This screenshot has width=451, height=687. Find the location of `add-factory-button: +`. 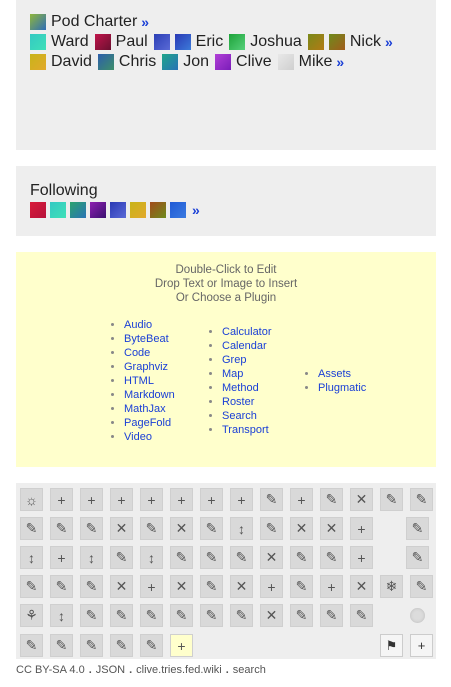

add-factory-button: + is located at coordinates (421, 645).